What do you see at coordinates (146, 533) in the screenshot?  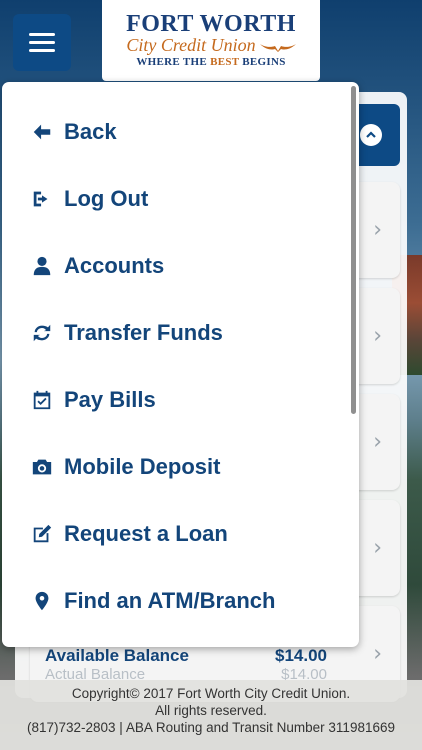 I see `menu-item-label: Request a Loan` at bounding box center [146, 533].